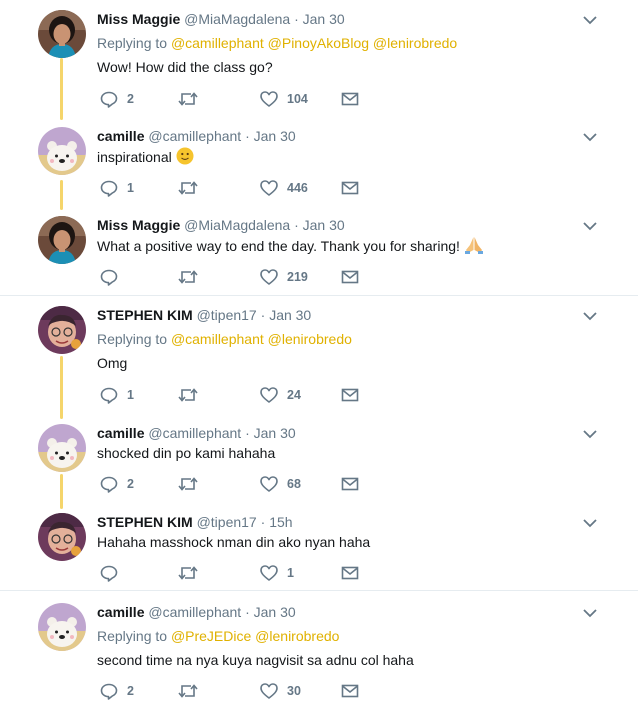 The height and width of the screenshot is (708, 638). I want to click on like-button: 446, so click(283, 188).